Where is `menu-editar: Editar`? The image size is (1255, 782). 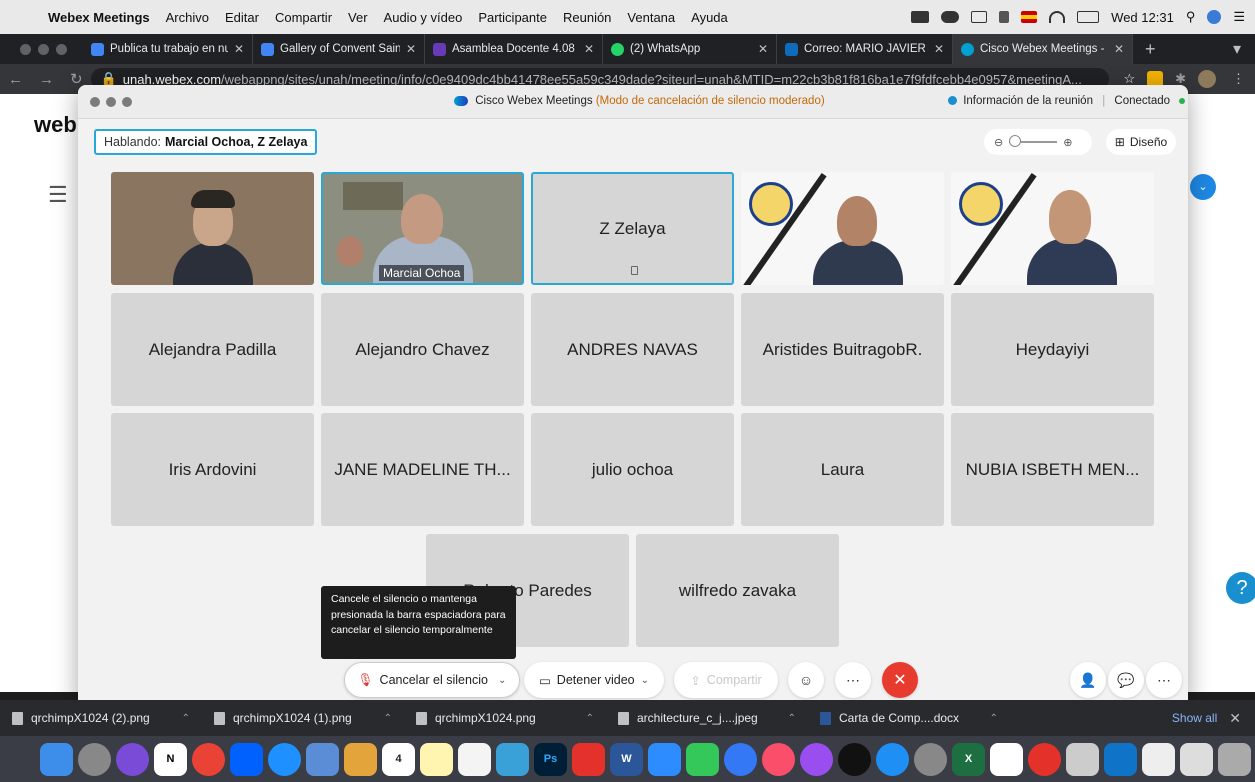
menu-editar: Editar is located at coordinates (242, 17).